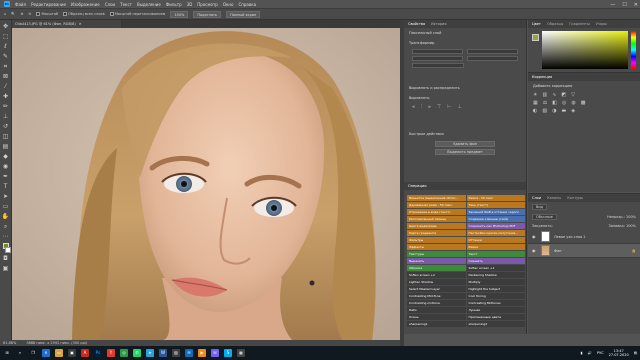  What do you see at coordinates (438, 65) in the screenshot?
I see `angle-field` at bounding box center [438, 65].